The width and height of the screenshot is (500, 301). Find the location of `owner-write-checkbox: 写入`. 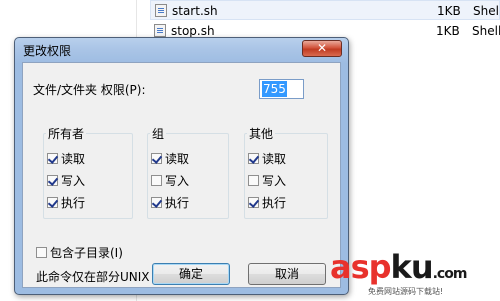

owner-write-checkbox: 写入 is located at coordinates (66, 181).